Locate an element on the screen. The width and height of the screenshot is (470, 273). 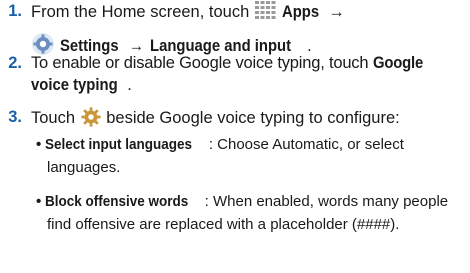
step-bold-text: Apps is located at coordinates (301, 12).